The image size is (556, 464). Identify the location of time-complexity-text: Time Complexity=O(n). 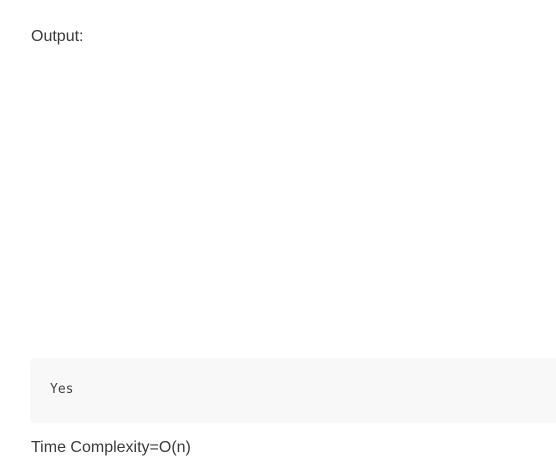
(111, 447).